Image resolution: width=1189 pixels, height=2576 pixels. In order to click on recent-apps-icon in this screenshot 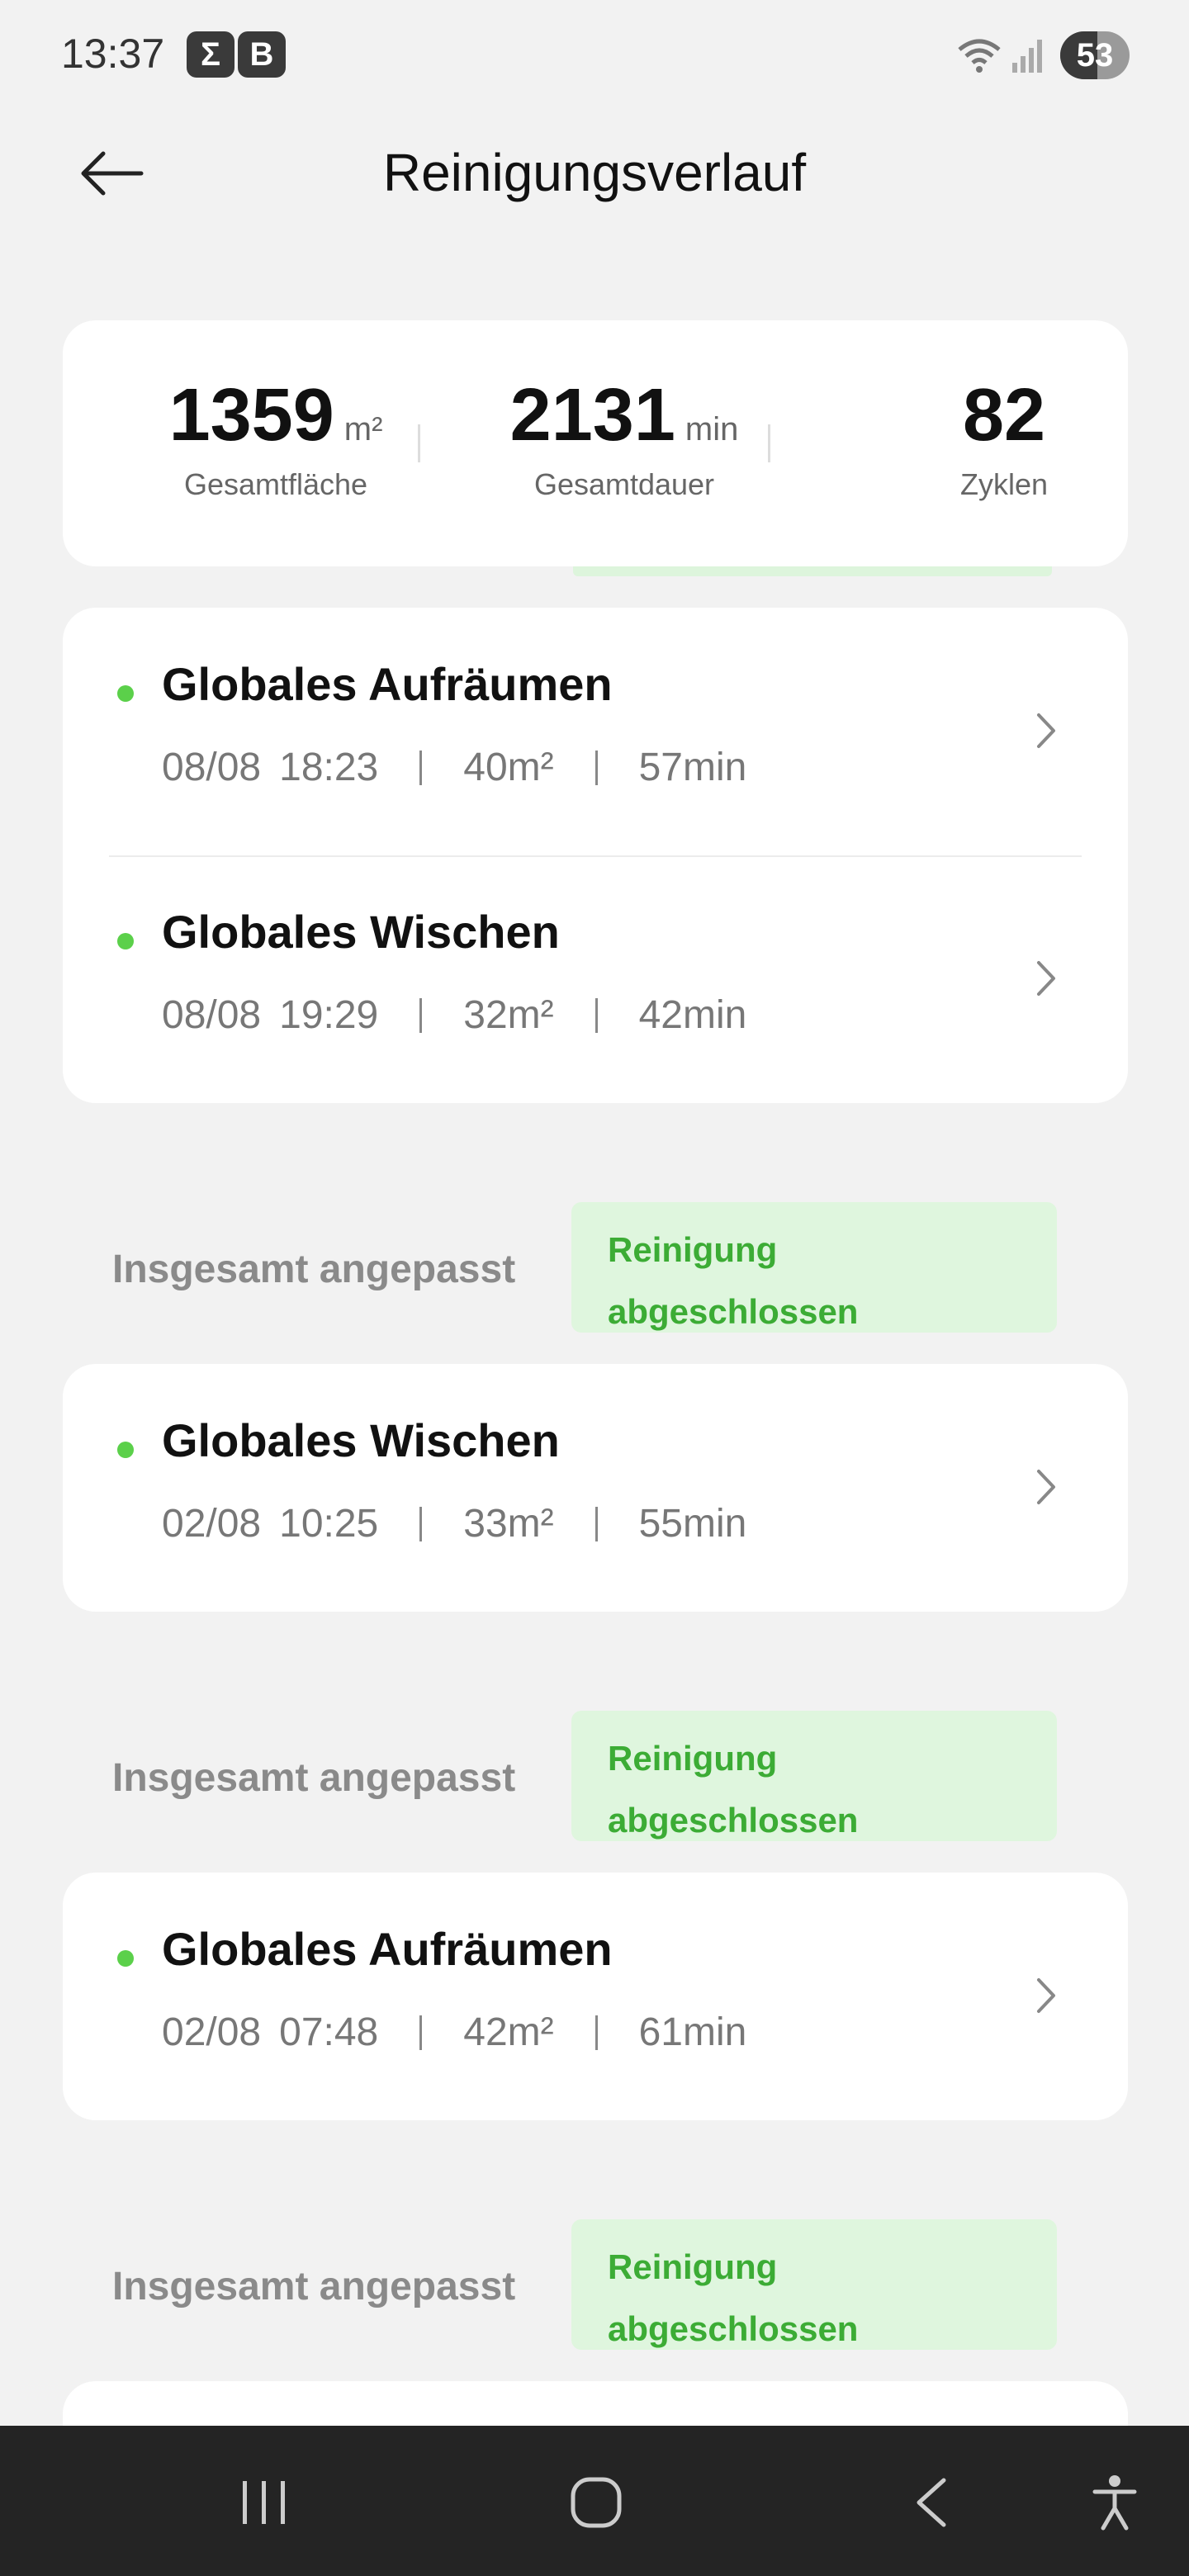, I will do `click(264, 2502)`.